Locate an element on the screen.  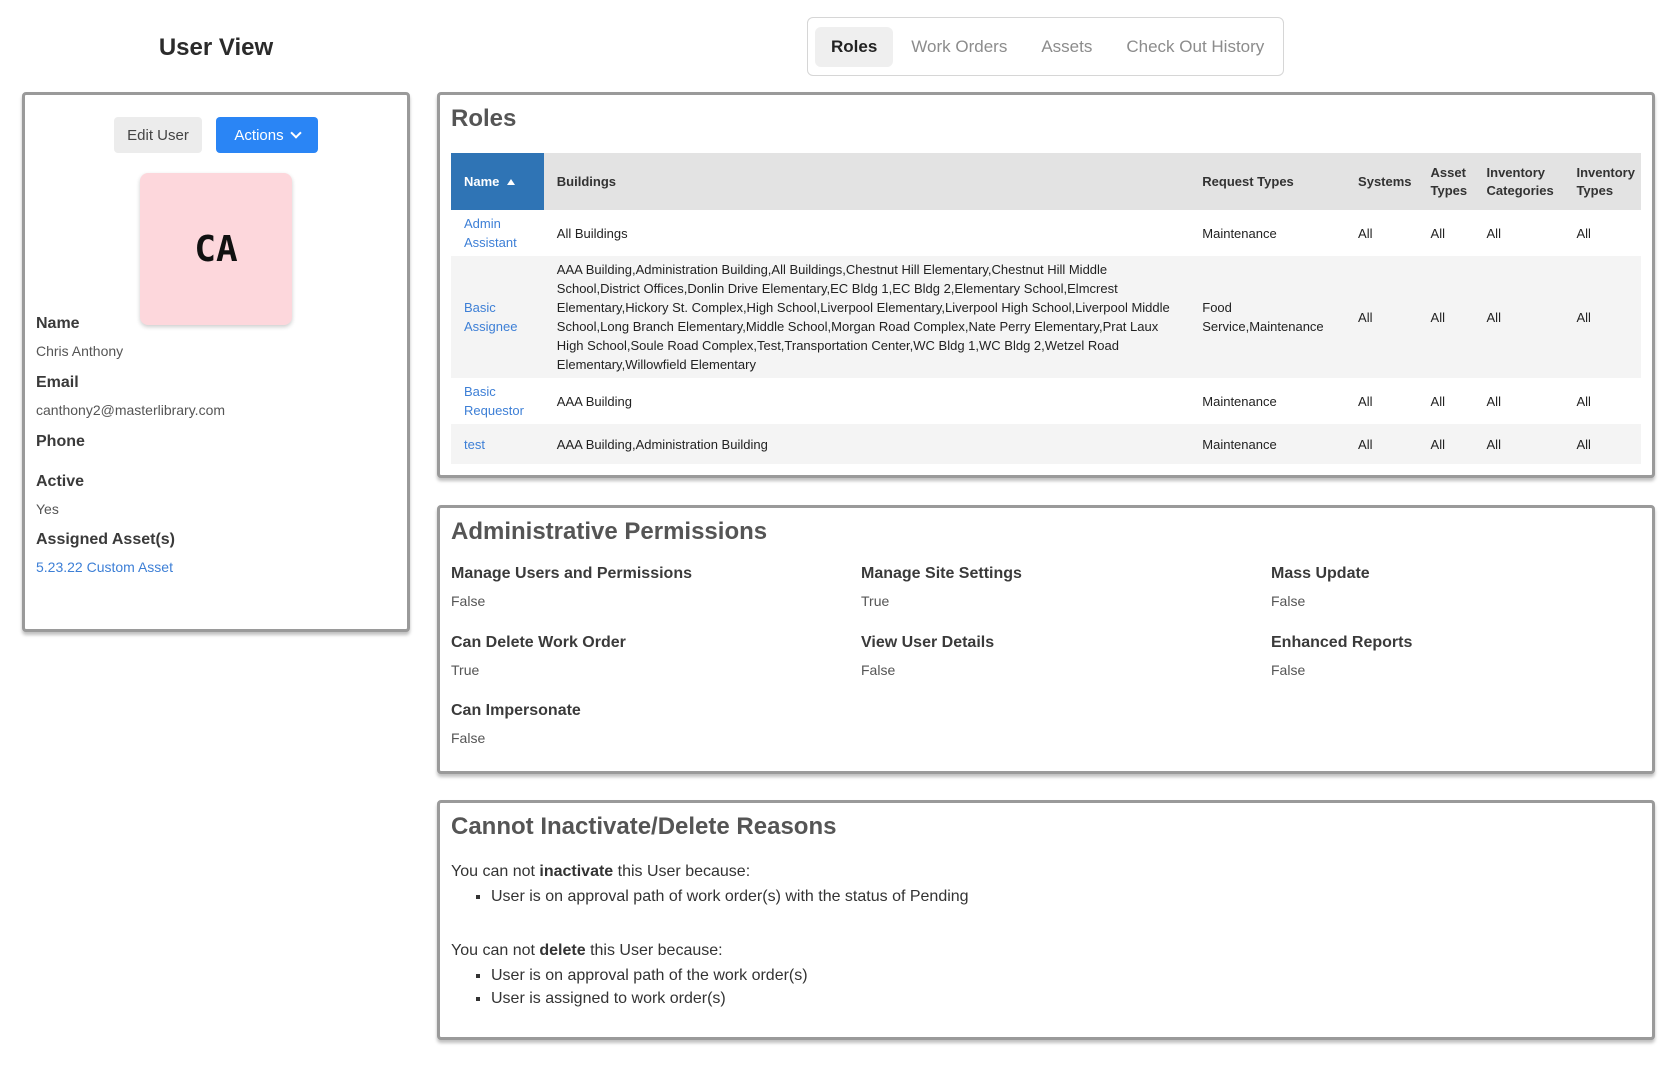
role-name-link: Basic Requestor is located at coordinates (497, 401).